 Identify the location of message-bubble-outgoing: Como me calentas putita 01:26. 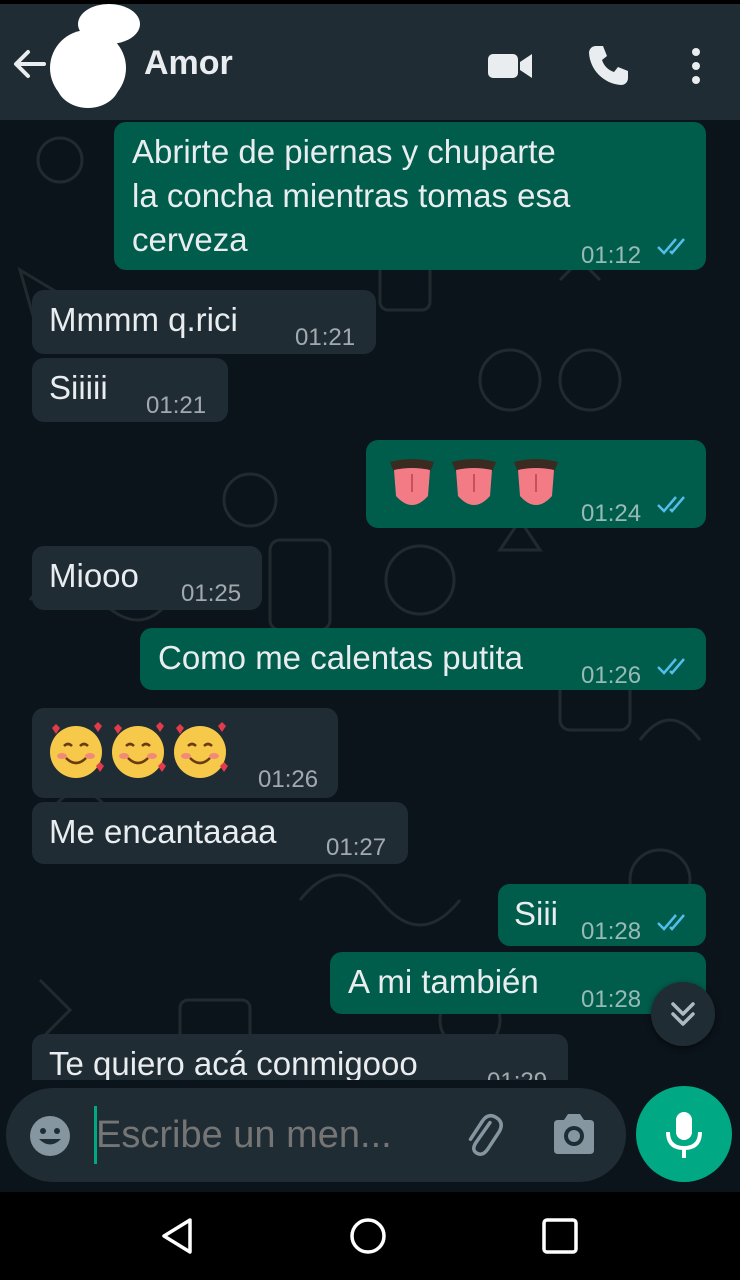
(423, 659).